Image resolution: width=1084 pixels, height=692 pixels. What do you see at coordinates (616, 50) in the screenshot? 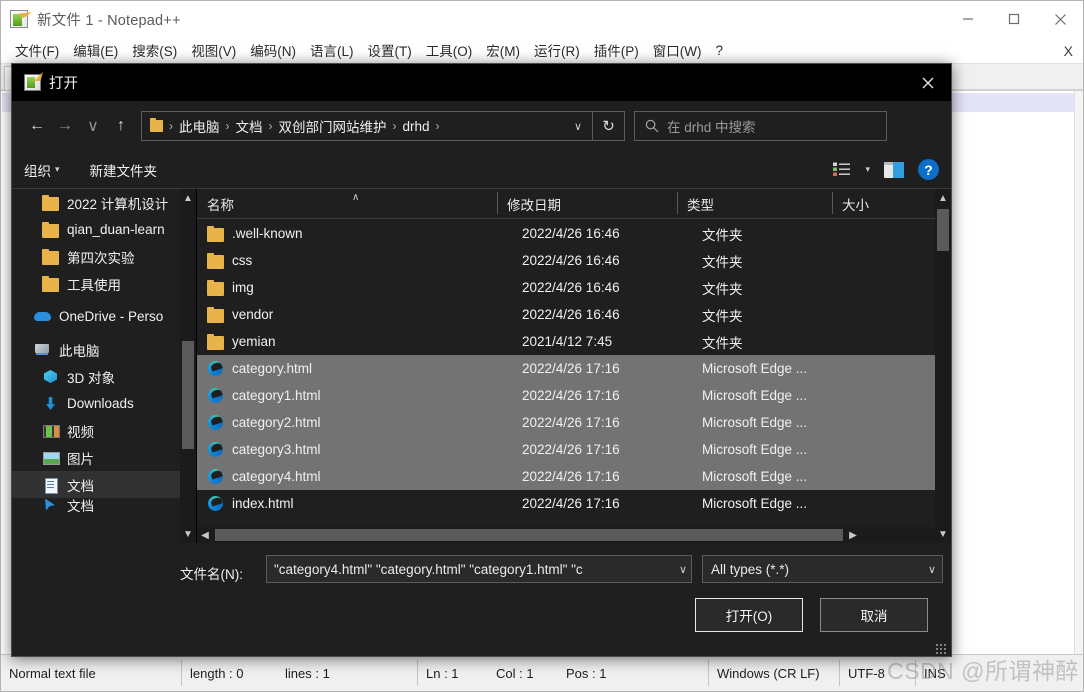
I see `menu-plugins: 插件(P)` at bounding box center [616, 50].